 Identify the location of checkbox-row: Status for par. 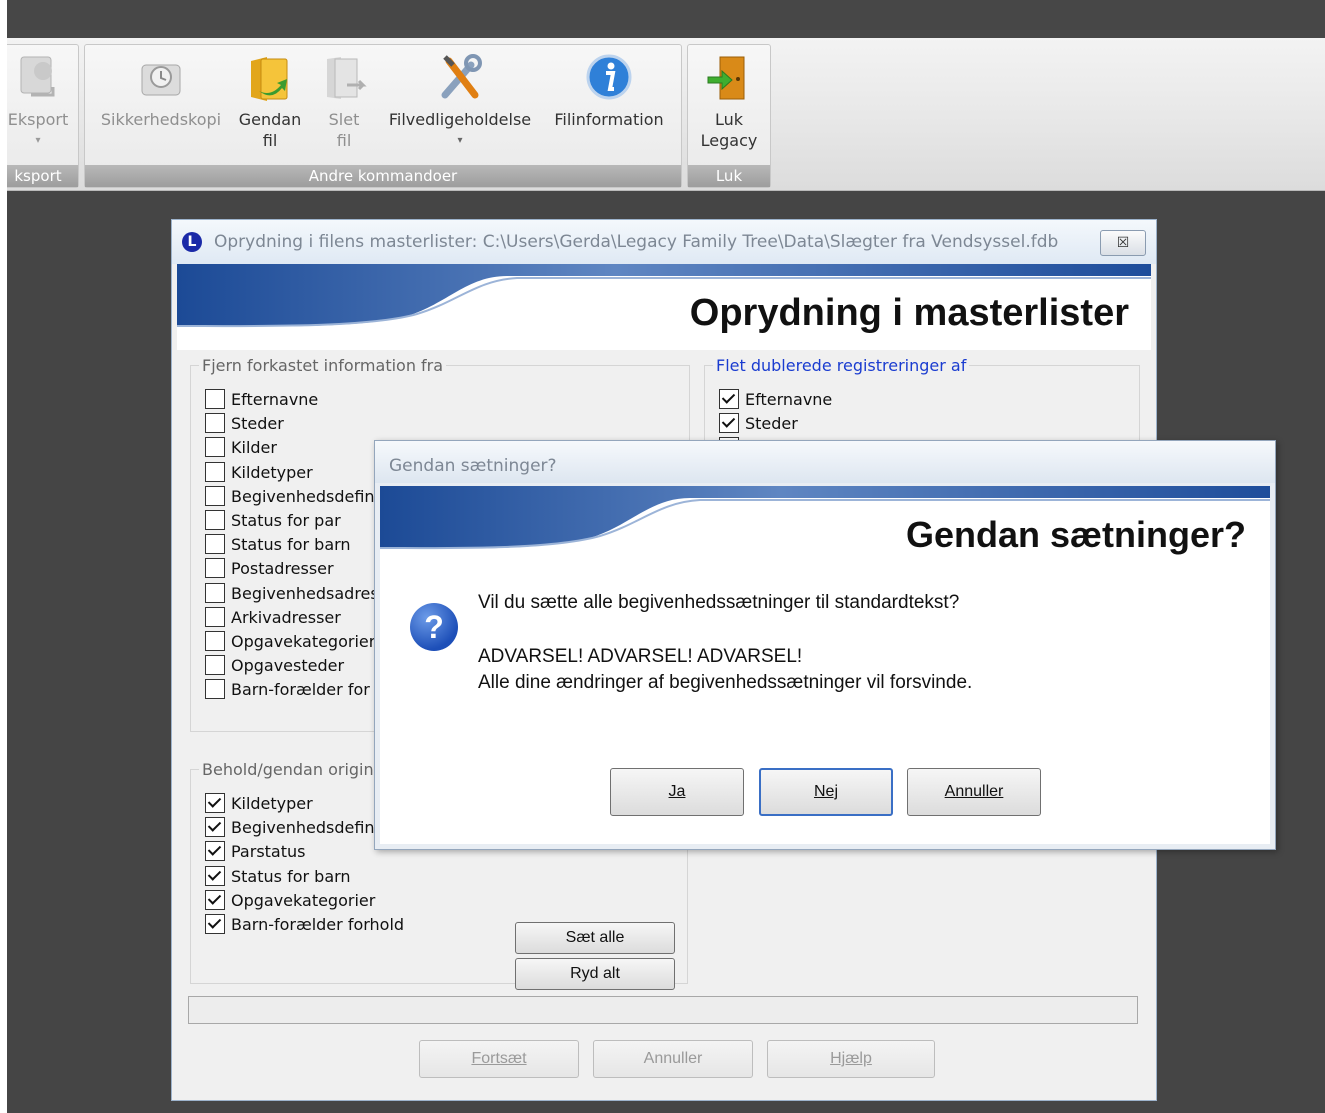
(290, 522).